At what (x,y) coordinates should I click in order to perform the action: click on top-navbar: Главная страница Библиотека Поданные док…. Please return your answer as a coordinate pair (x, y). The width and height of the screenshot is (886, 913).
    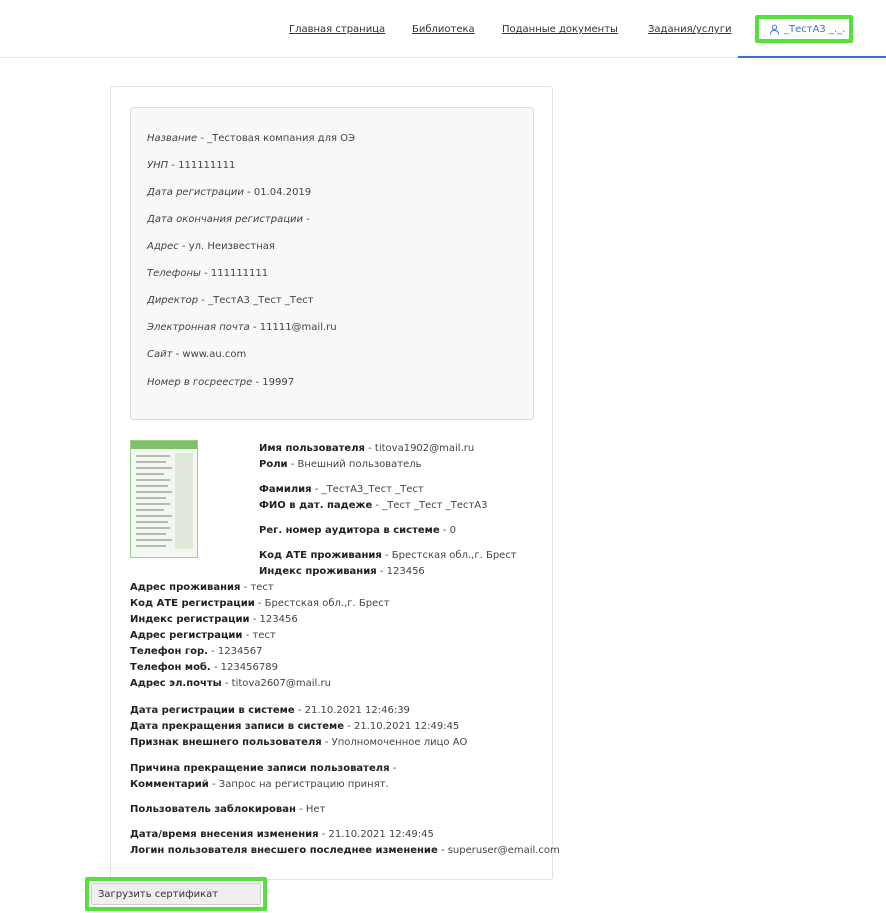
    Looking at the image, I should click on (443, 29).